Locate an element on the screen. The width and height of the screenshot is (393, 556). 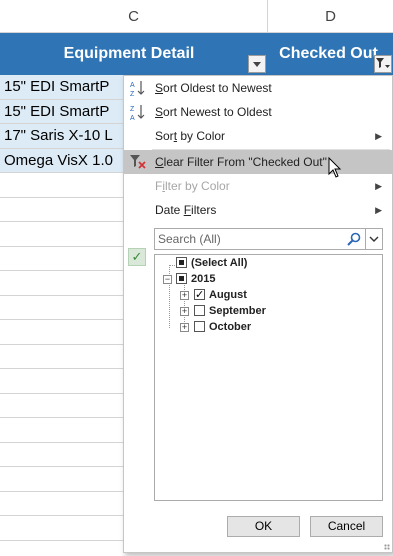
search-placeholder: Search (All) is located at coordinates (189, 239).